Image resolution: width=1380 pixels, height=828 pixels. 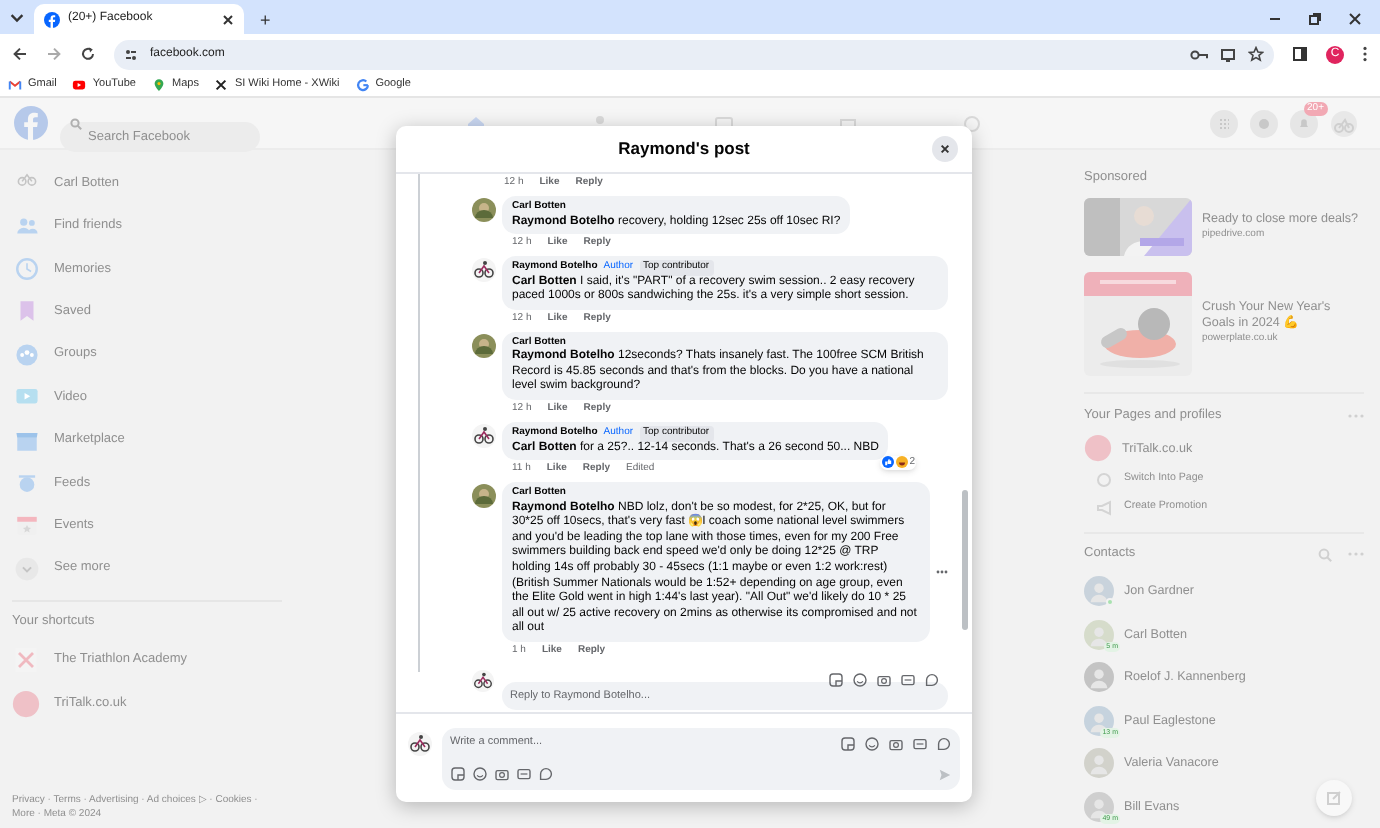 I want to click on new-tab-button: +, so click(x=265, y=20).